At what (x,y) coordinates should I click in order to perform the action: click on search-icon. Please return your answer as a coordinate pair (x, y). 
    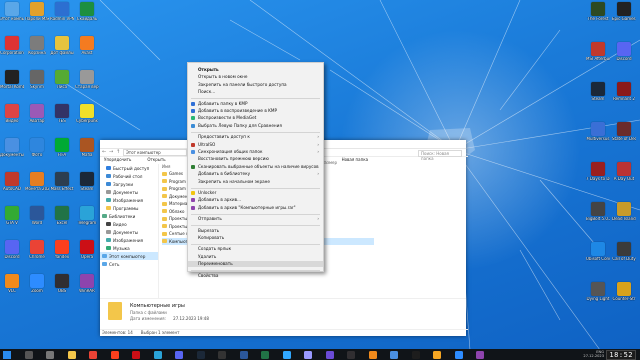
    Looking at the image, I should click on (28, 354).